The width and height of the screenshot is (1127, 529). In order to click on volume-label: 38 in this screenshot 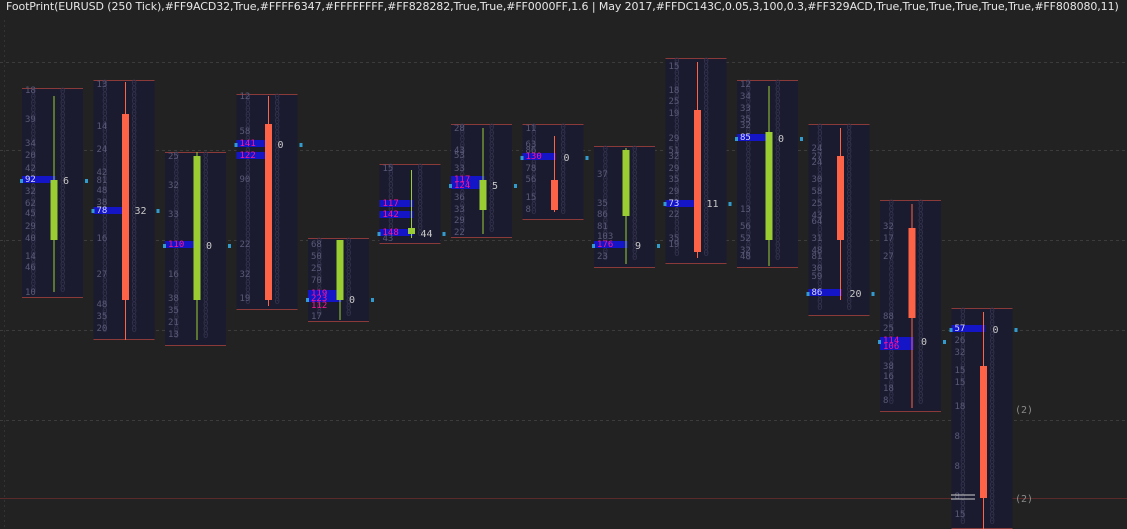, I will do `click(173, 299)`.